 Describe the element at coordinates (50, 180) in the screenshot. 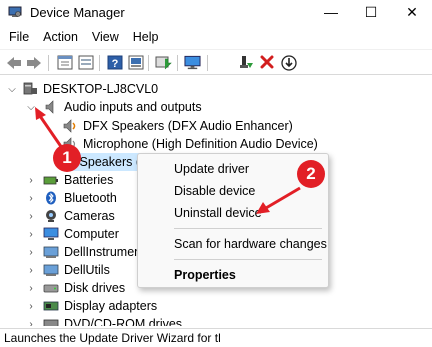

I see `battery-icon` at that location.